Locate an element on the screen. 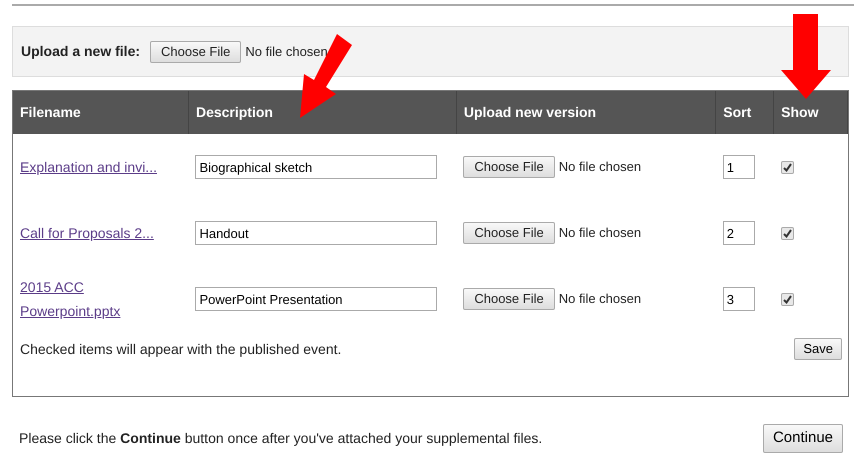 This screenshot has height=458, width=854. sort-field: 3 is located at coordinates (738, 299).